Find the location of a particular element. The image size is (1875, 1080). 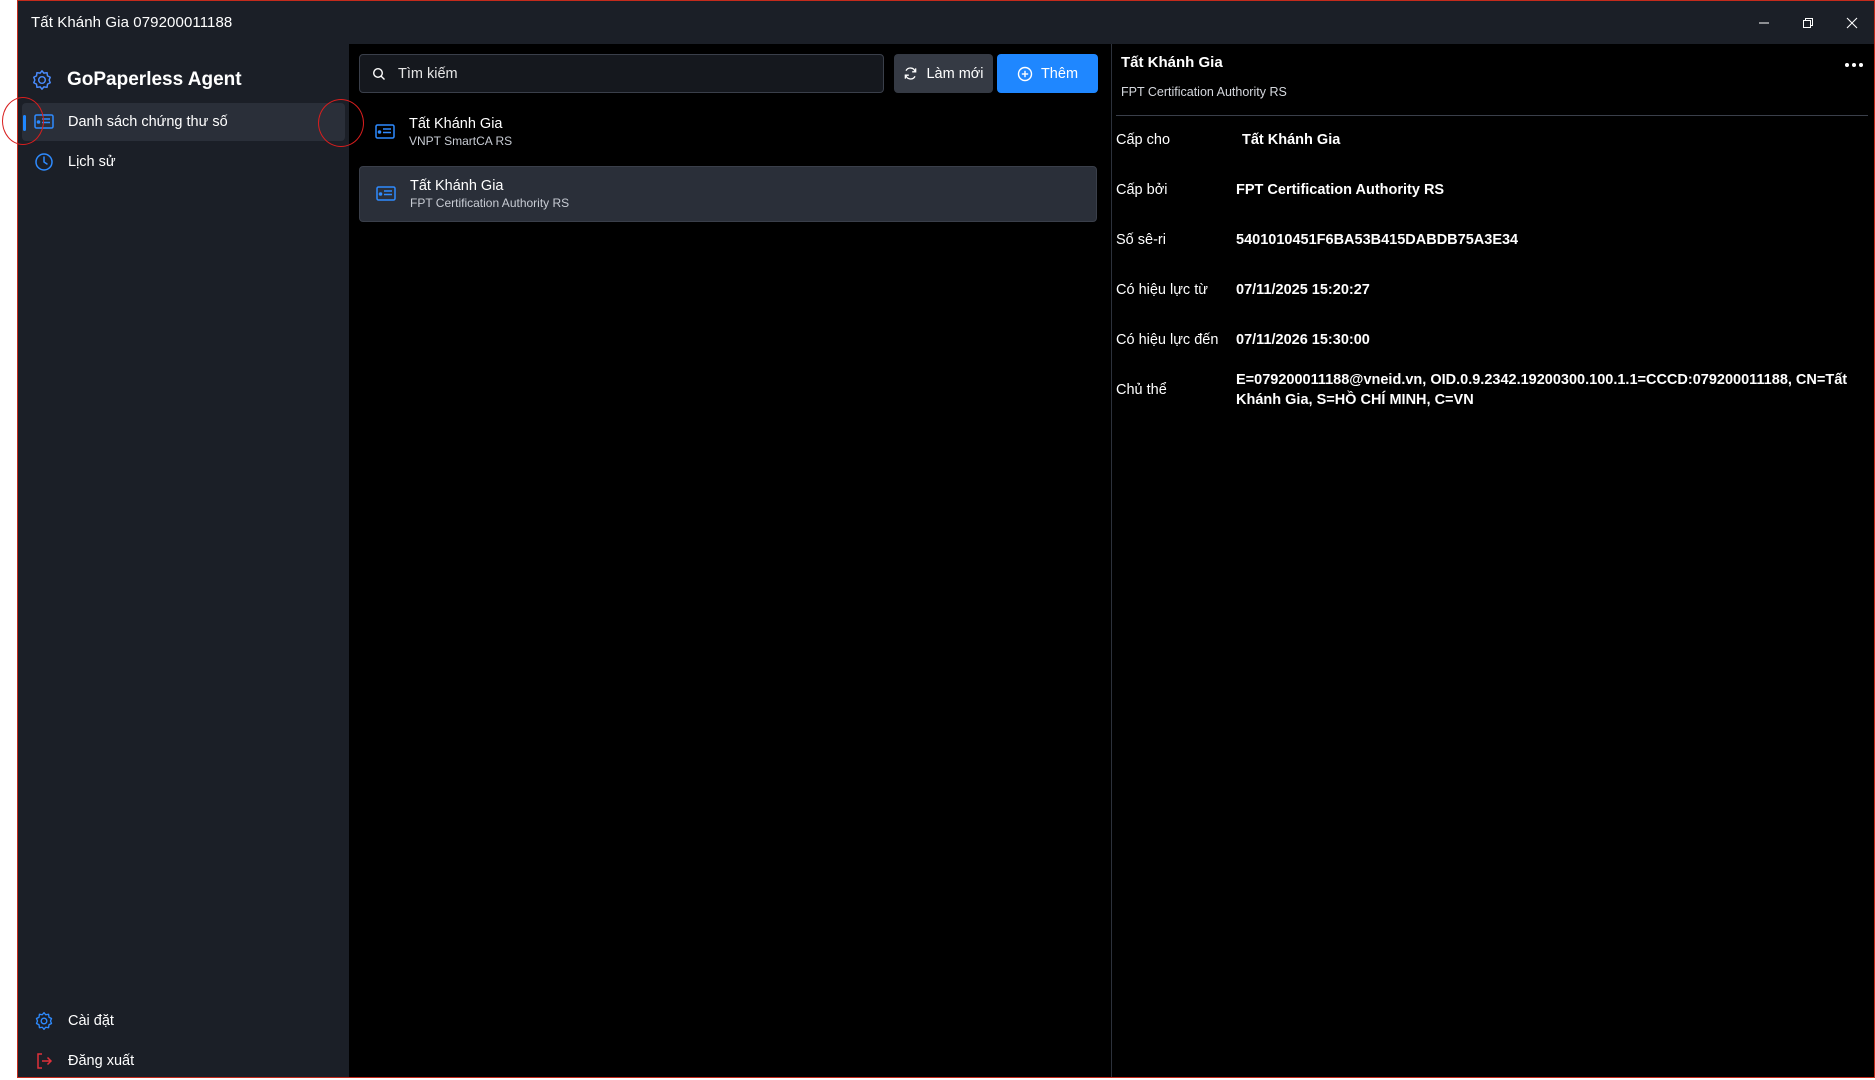

brand-name: GoPaperless Agent is located at coordinates (154, 79).